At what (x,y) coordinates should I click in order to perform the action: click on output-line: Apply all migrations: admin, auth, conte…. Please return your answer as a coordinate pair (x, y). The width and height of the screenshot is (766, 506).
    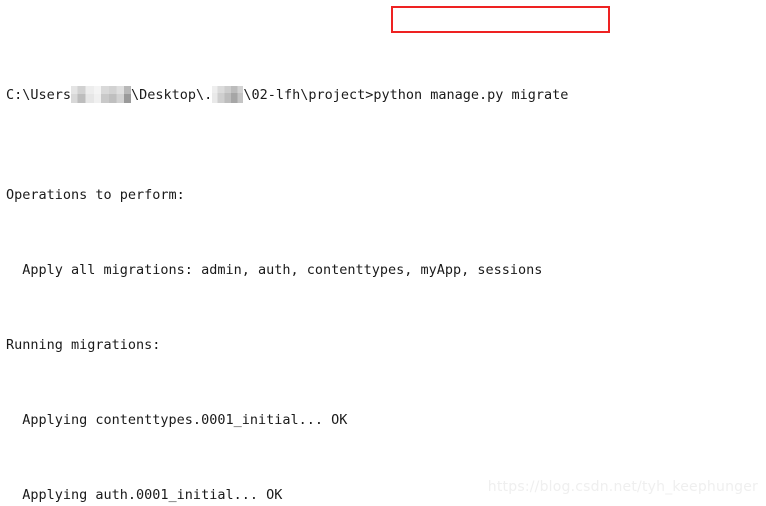
    Looking at the image, I should click on (274, 270).